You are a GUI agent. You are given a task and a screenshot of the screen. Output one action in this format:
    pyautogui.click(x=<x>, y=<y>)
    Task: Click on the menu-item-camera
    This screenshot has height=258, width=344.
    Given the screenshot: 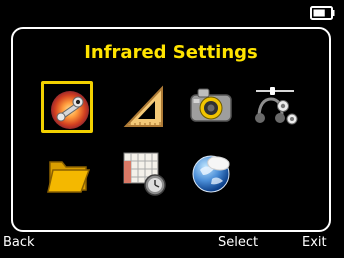 What is the action you would take?
    pyautogui.click(x=211, y=107)
    